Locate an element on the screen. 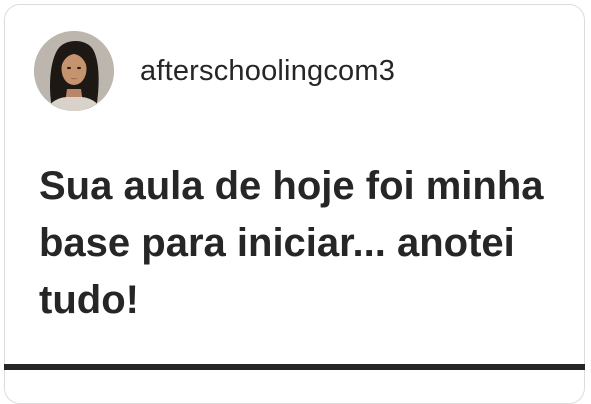  profile-photo-icon is located at coordinates (74, 71).